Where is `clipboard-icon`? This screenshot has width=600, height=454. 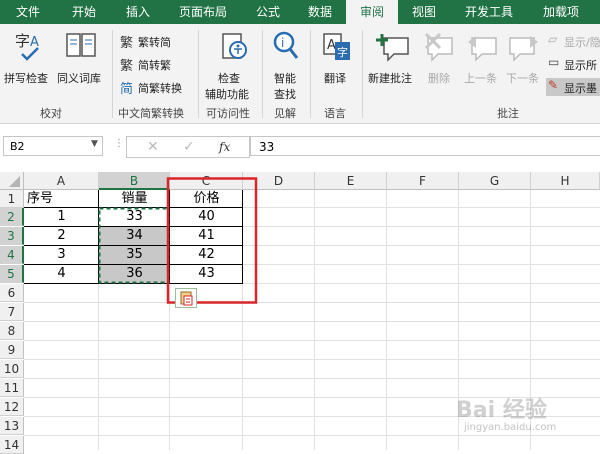 clipboard-icon is located at coordinates (186, 298).